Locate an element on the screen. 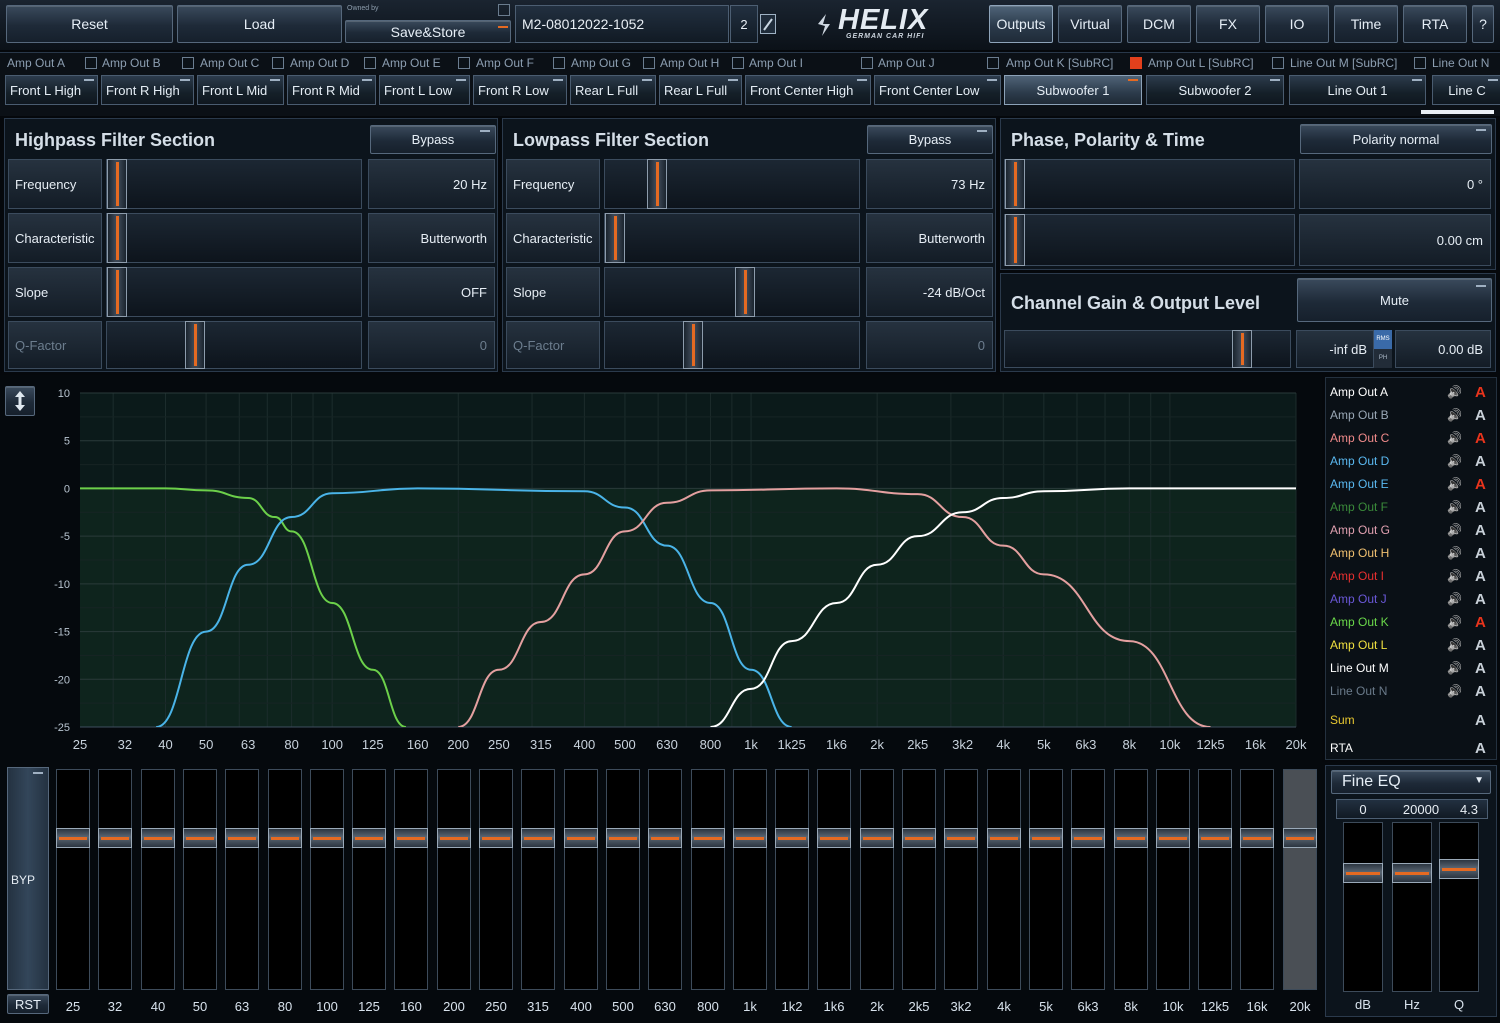 The image size is (1500, 1023). highpass-frequency-value: 20 Hz is located at coordinates (431, 184).